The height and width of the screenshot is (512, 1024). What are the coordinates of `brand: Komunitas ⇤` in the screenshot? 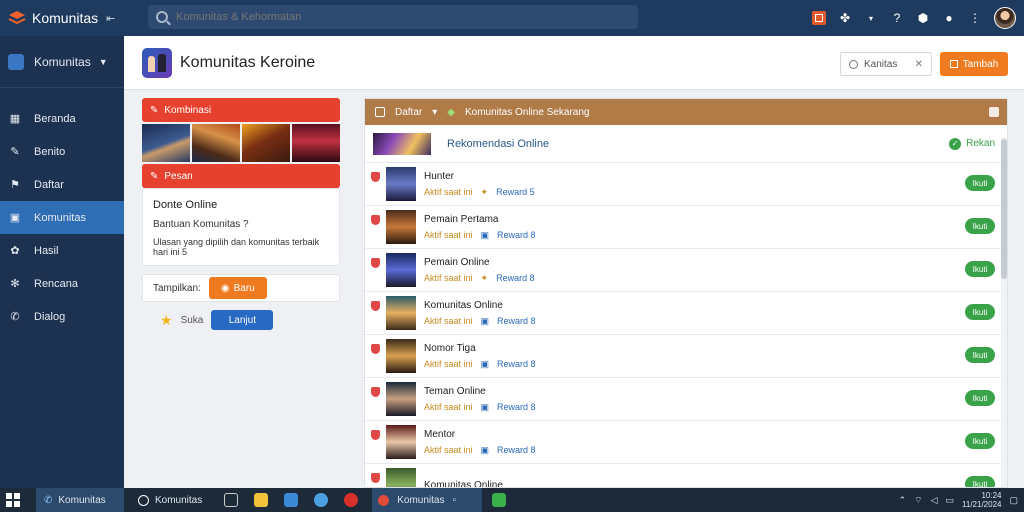 It's located at (70, 18).